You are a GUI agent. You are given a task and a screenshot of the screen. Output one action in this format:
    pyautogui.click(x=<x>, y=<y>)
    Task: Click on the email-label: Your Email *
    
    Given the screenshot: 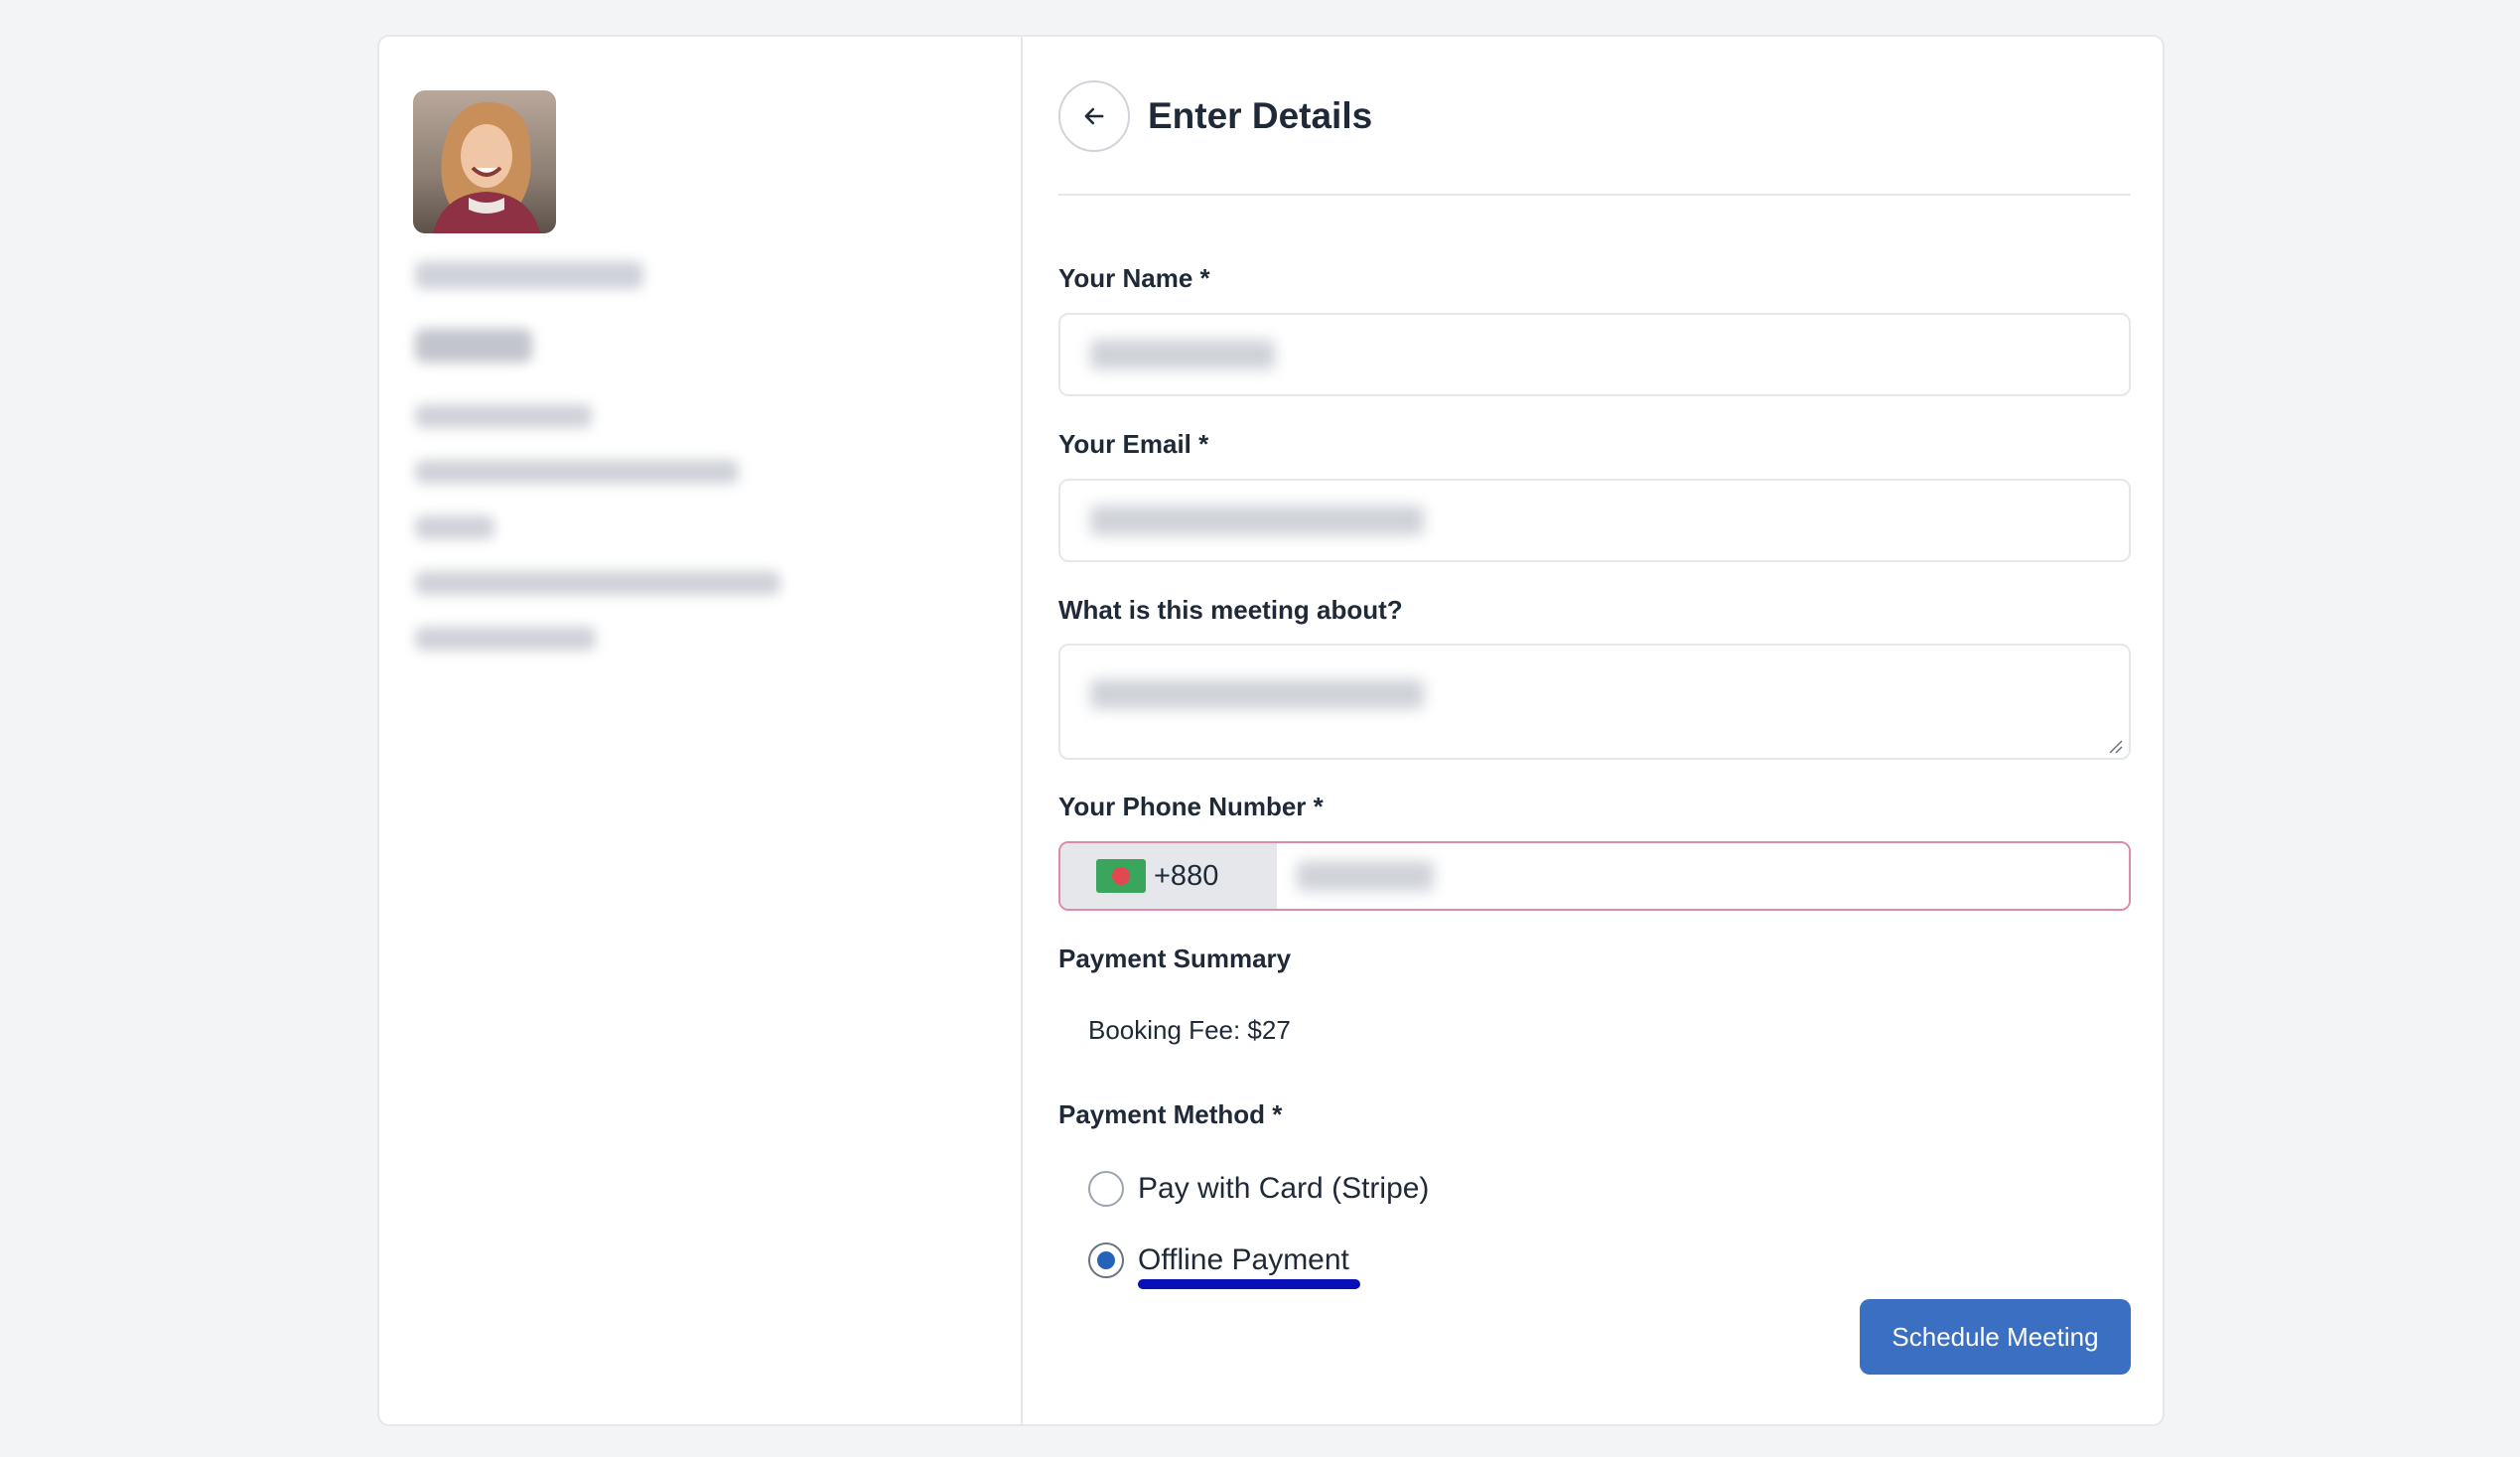 What is the action you would take?
    pyautogui.click(x=1133, y=444)
    